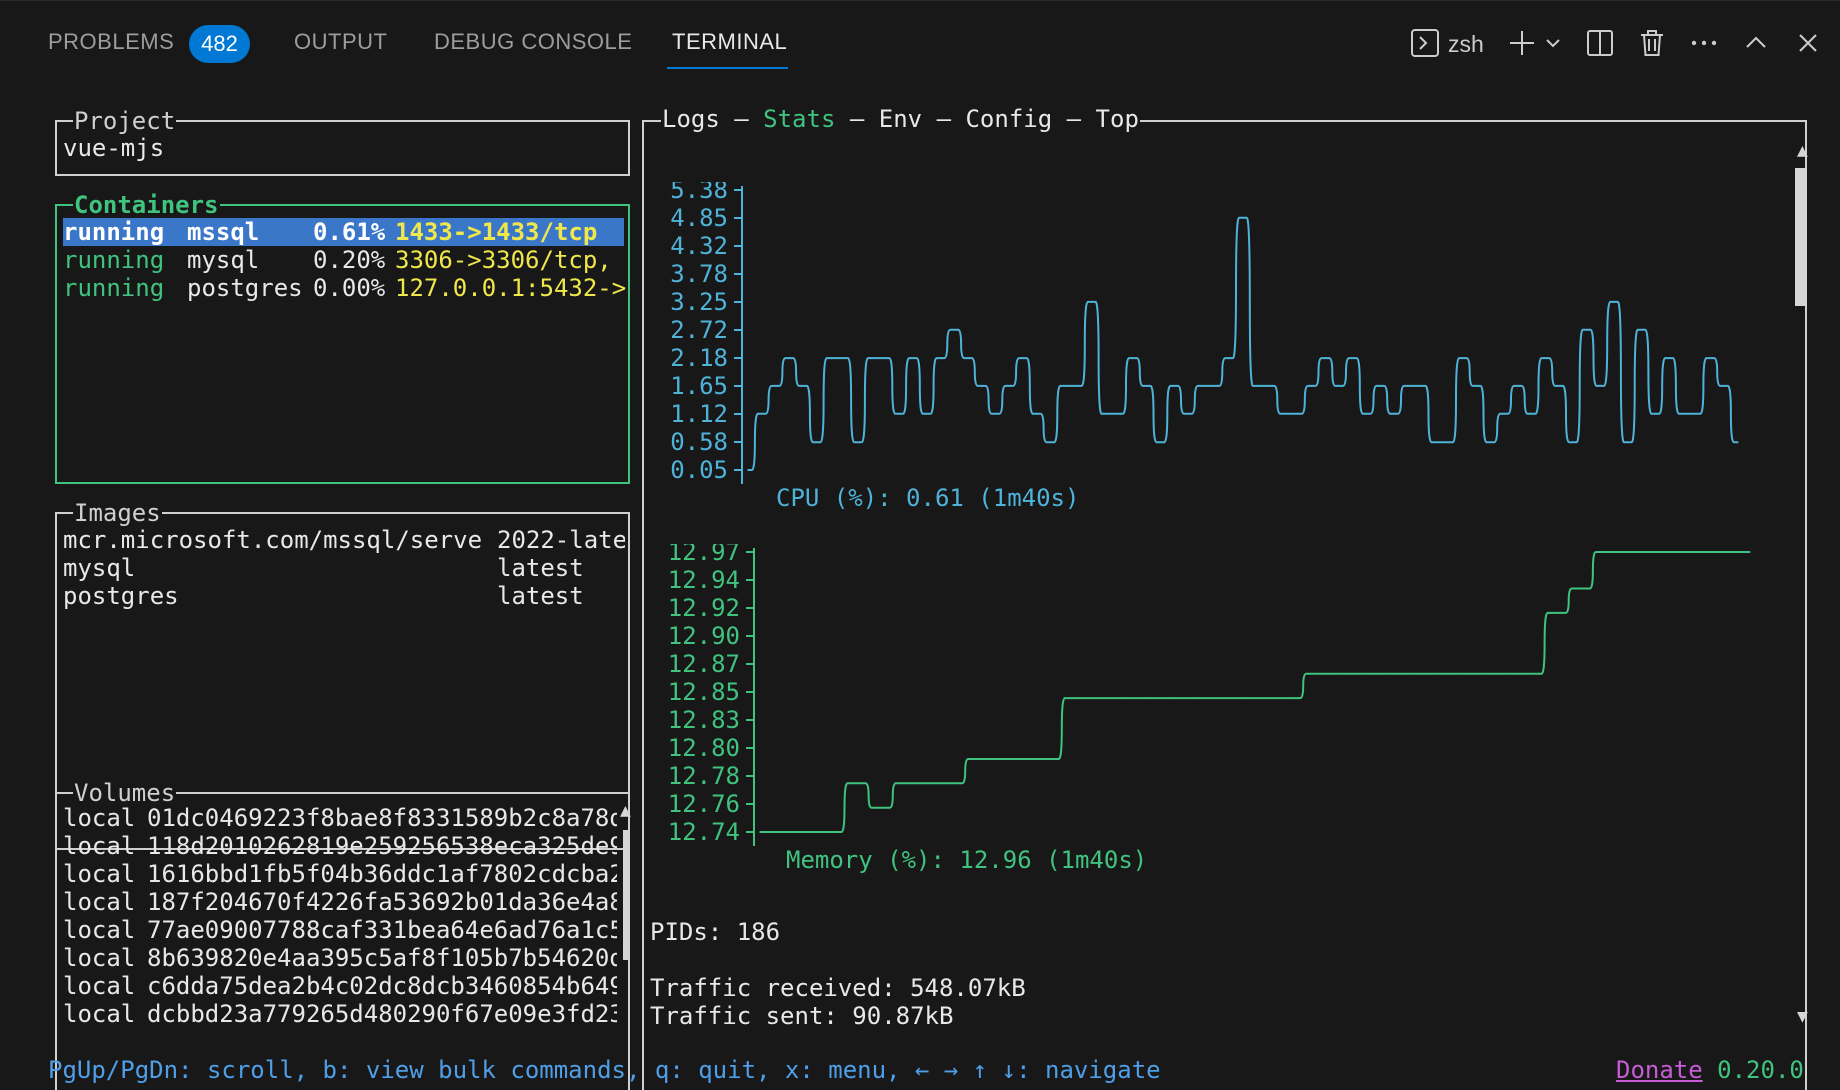 The height and width of the screenshot is (1090, 1840). Describe the element at coordinates (704, 580) in the screenshot. I see `y-tick-label: 12.94` at that location.